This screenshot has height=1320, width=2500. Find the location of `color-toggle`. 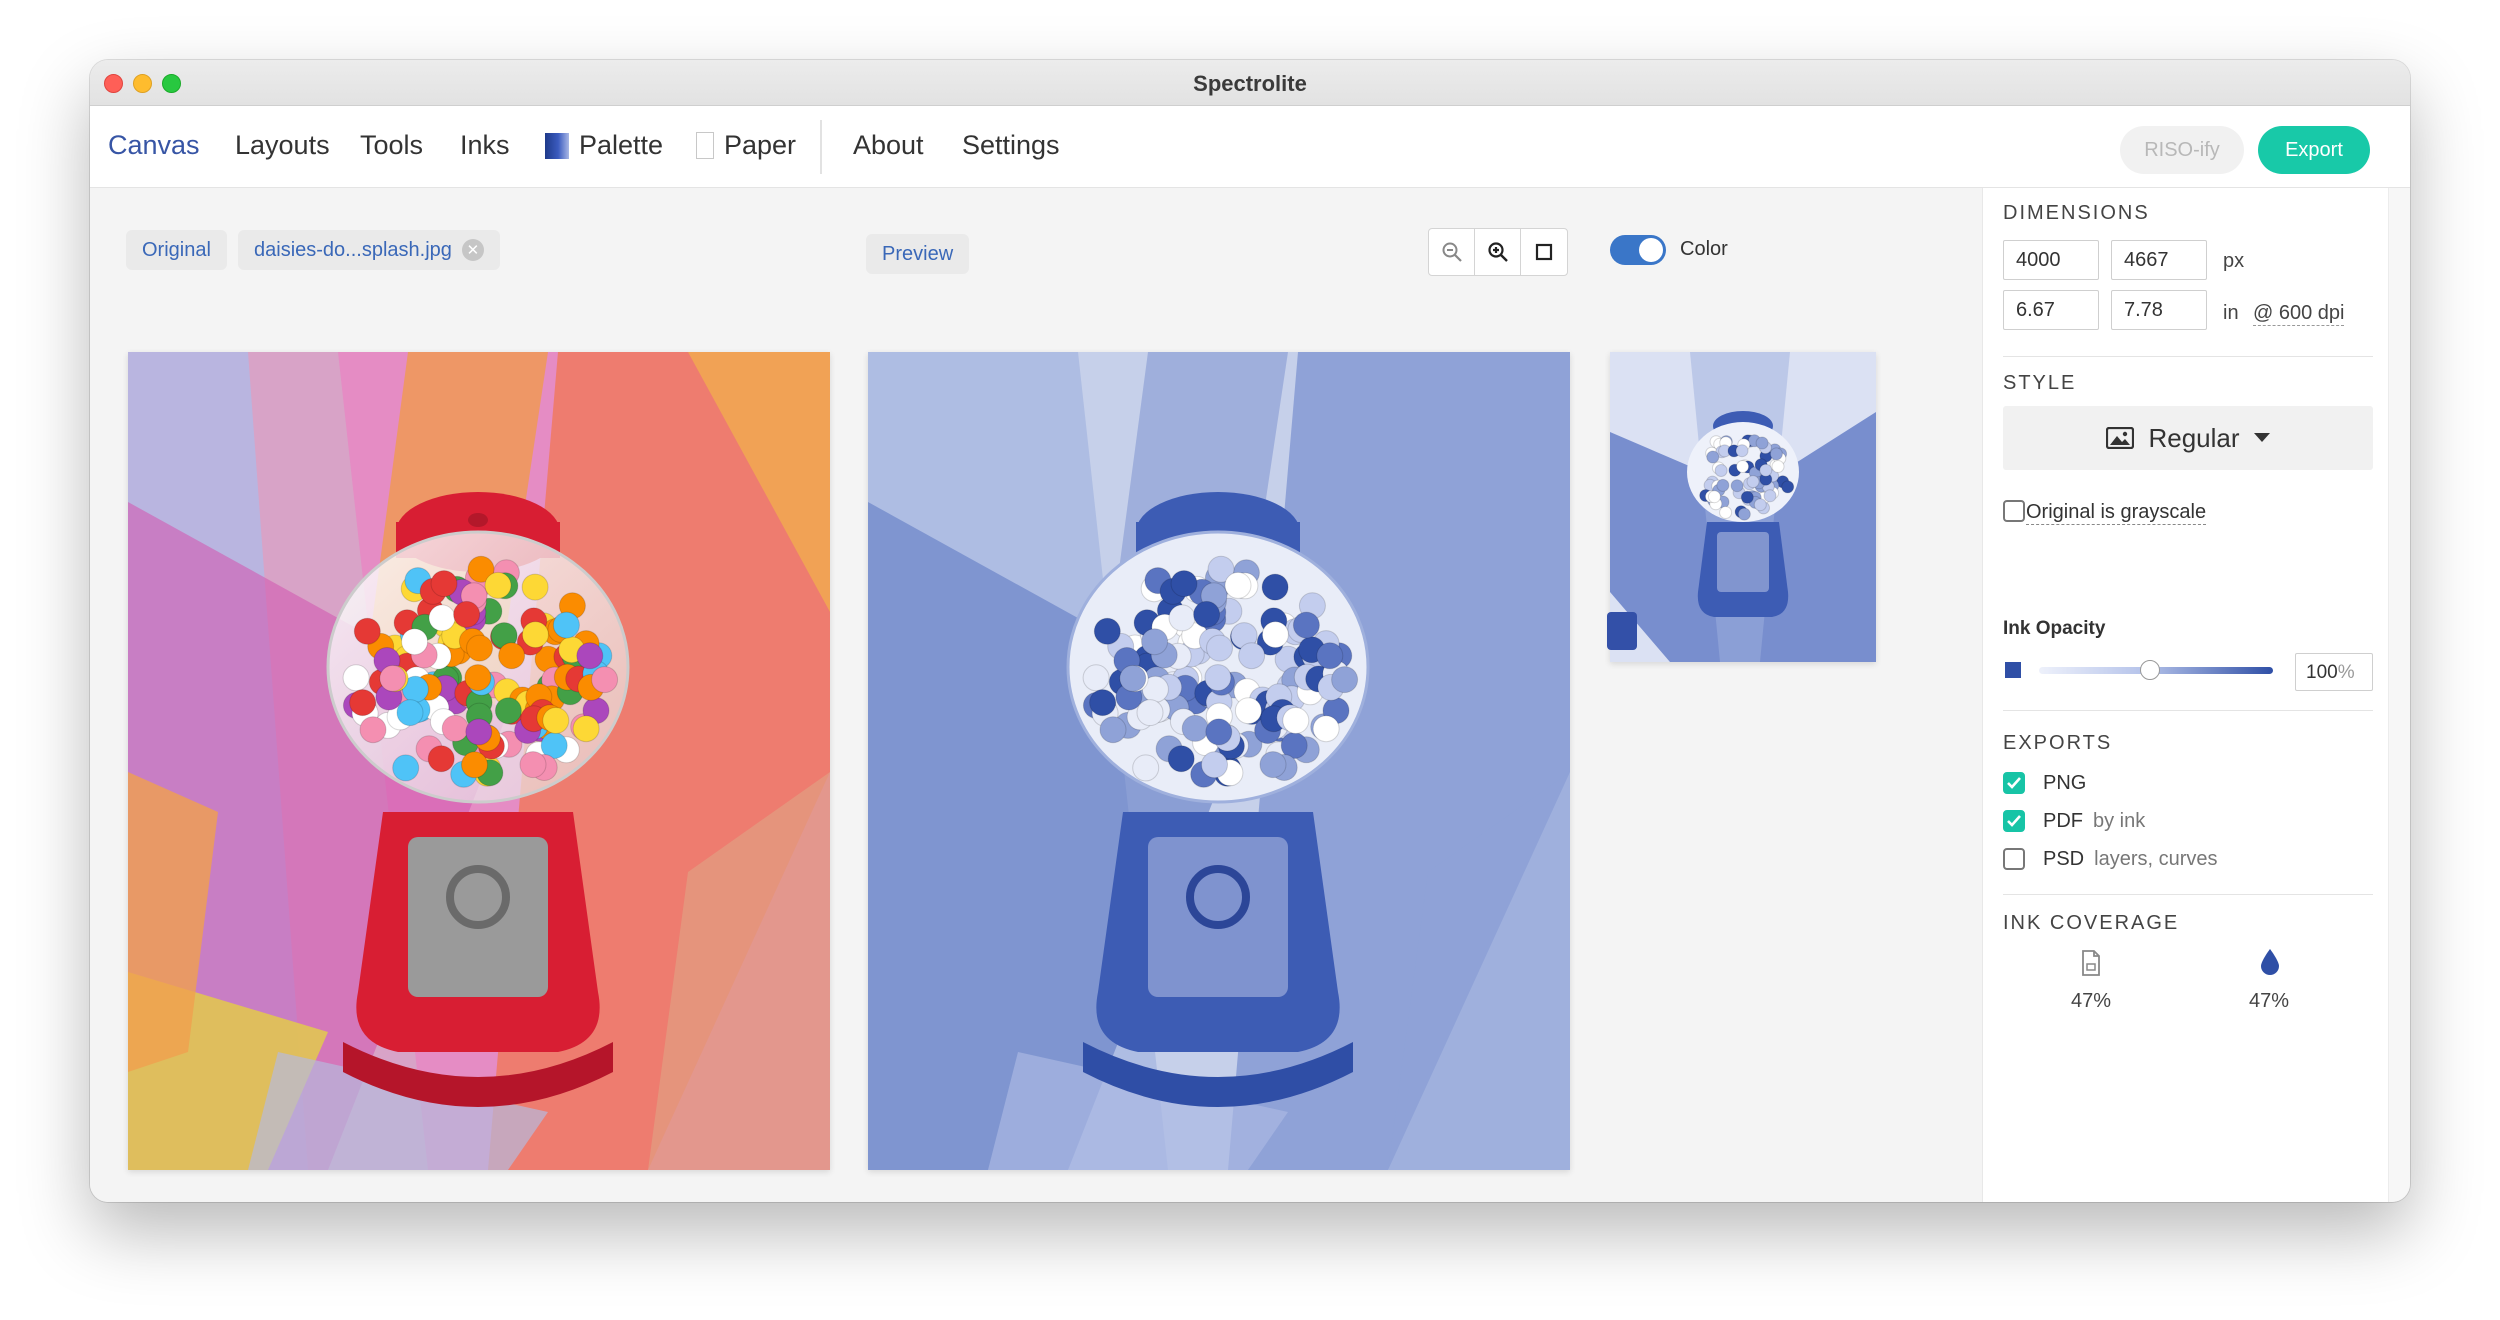

color-toggle is located at coordinates (1638, 250).